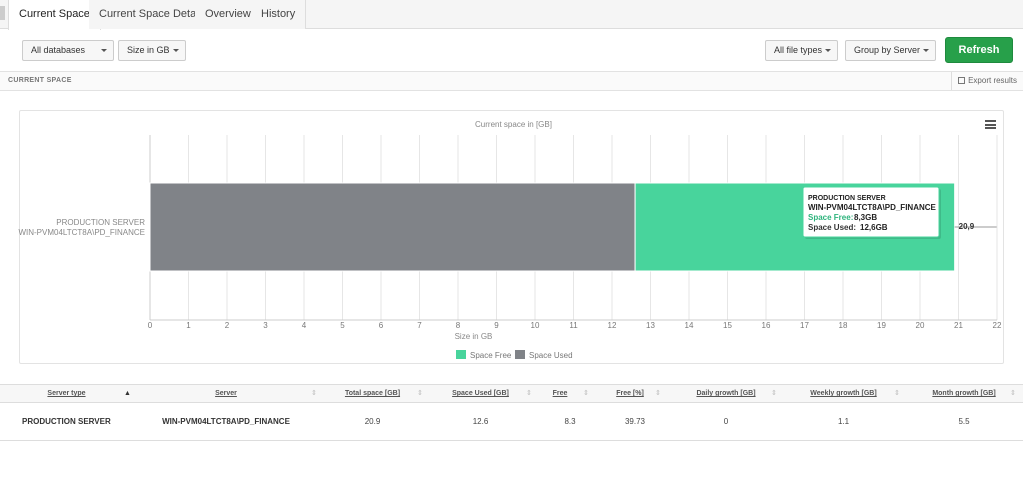 Image resolution: width=1023 pixels, height=491 pixels. I want to click on x-tick-label: 22, so click(997, 325).